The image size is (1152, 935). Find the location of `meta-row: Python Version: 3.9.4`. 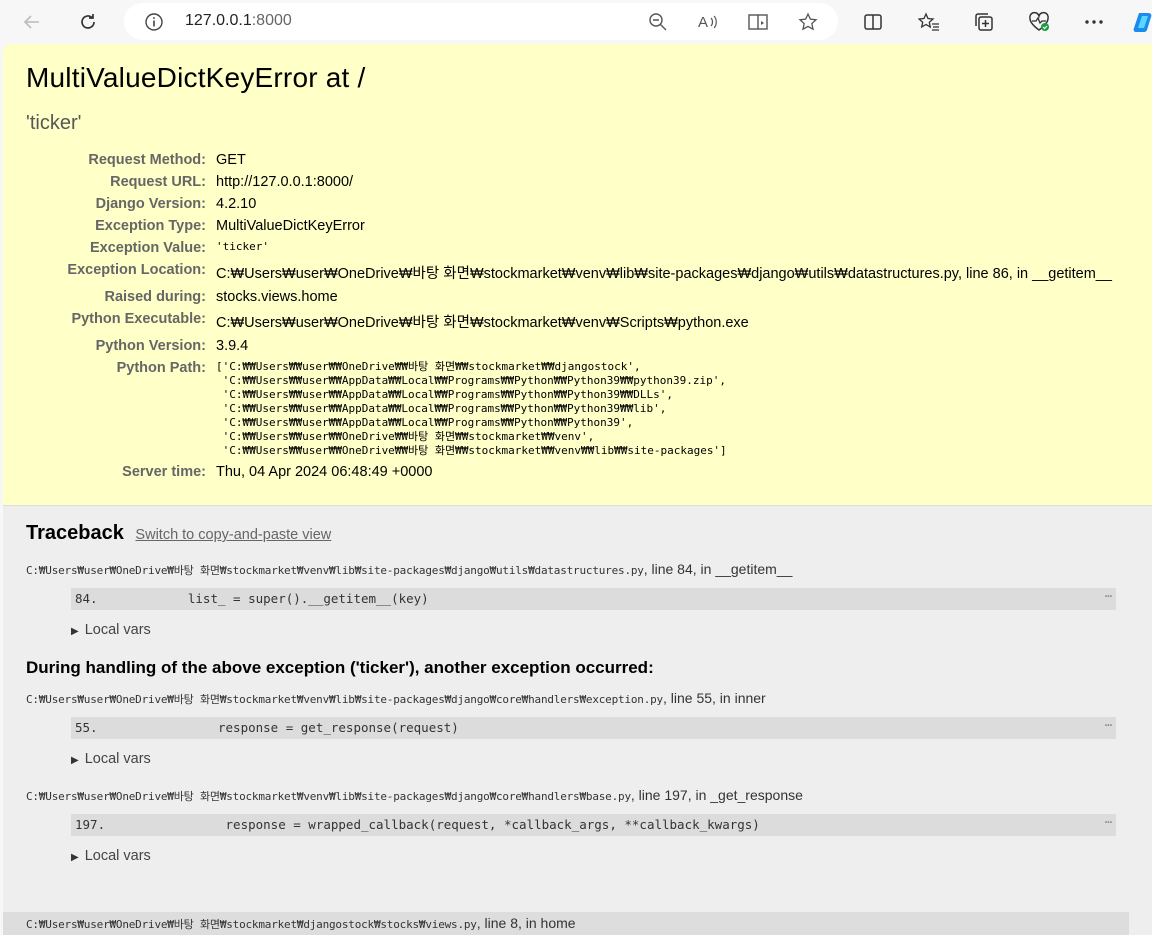

meta-row: Python Version: 3.9.4 is located at coordinates (569, 346).